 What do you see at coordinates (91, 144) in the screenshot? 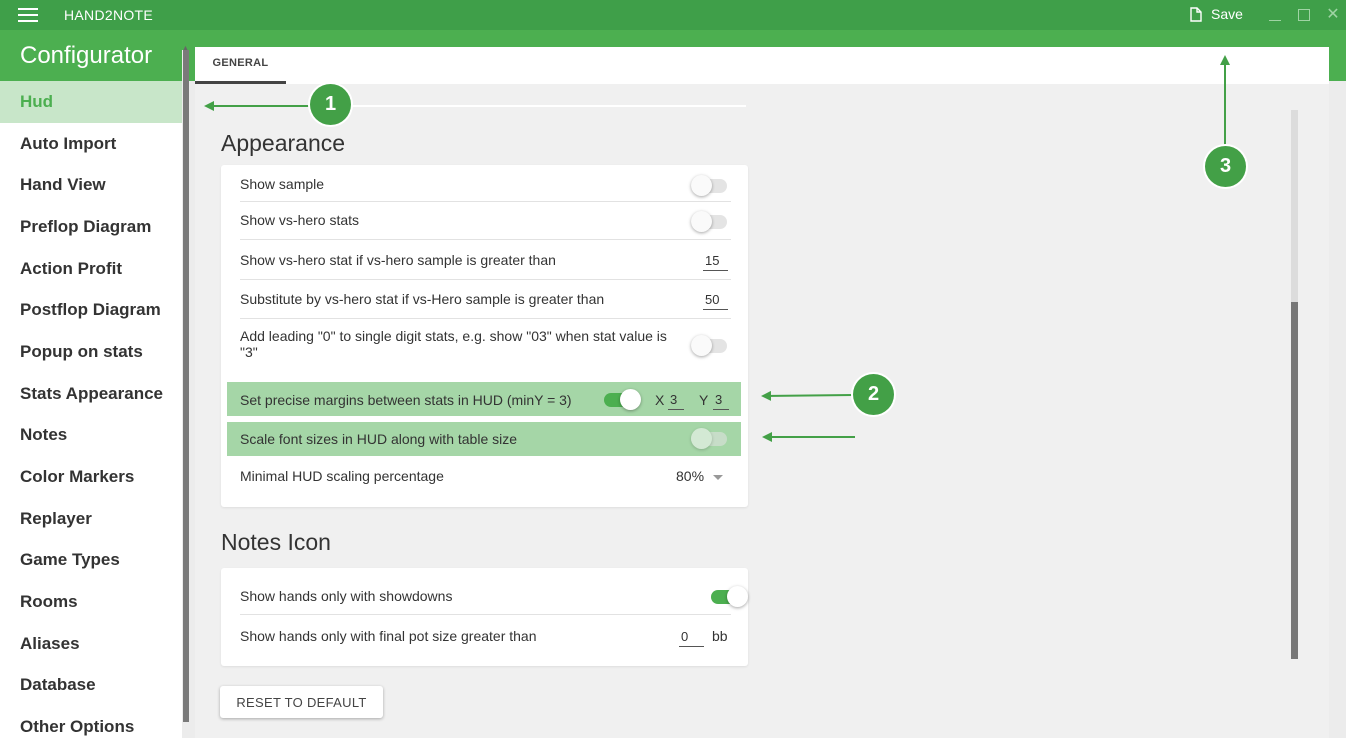
I see `sidebar-item-auto-import: Auto Import` at bounding box center [91, 144].